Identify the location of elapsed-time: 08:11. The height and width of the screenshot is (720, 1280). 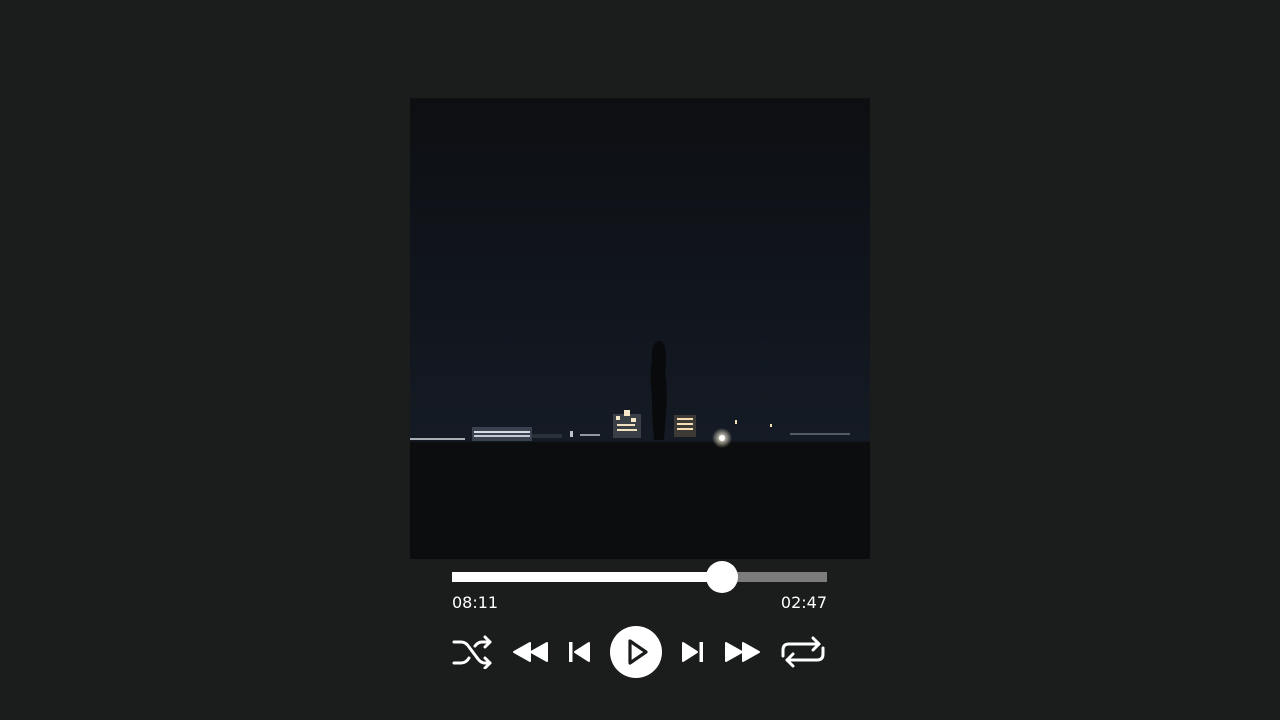
(475, 602).